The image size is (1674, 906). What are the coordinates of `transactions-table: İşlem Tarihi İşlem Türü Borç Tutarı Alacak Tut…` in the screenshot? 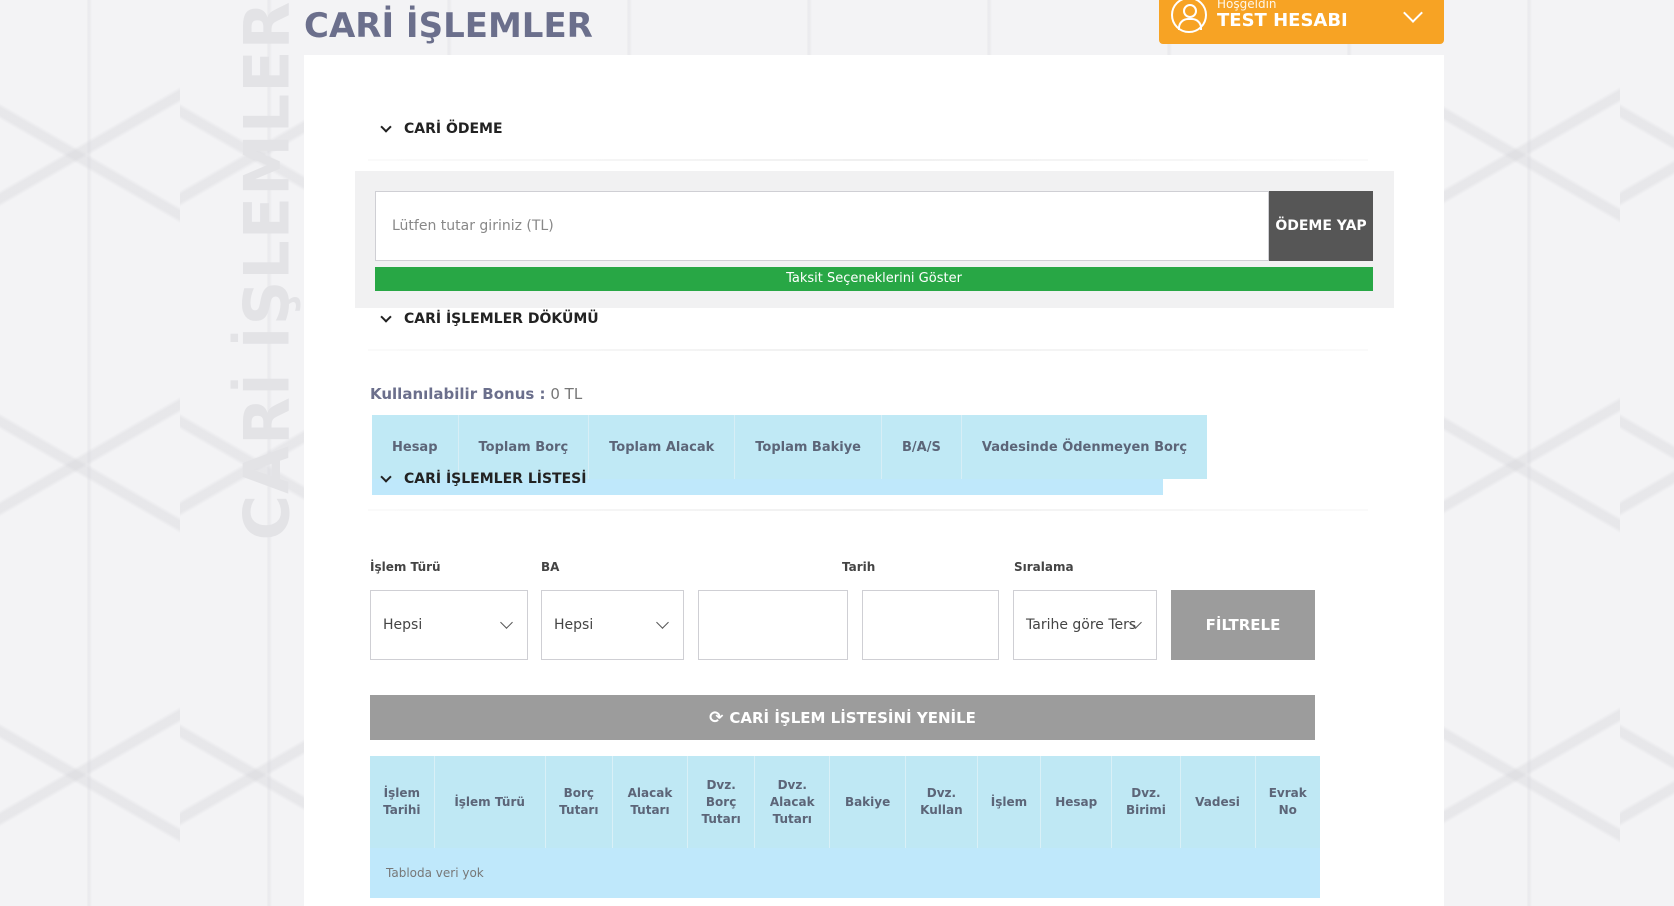 It's located at (845, 827).